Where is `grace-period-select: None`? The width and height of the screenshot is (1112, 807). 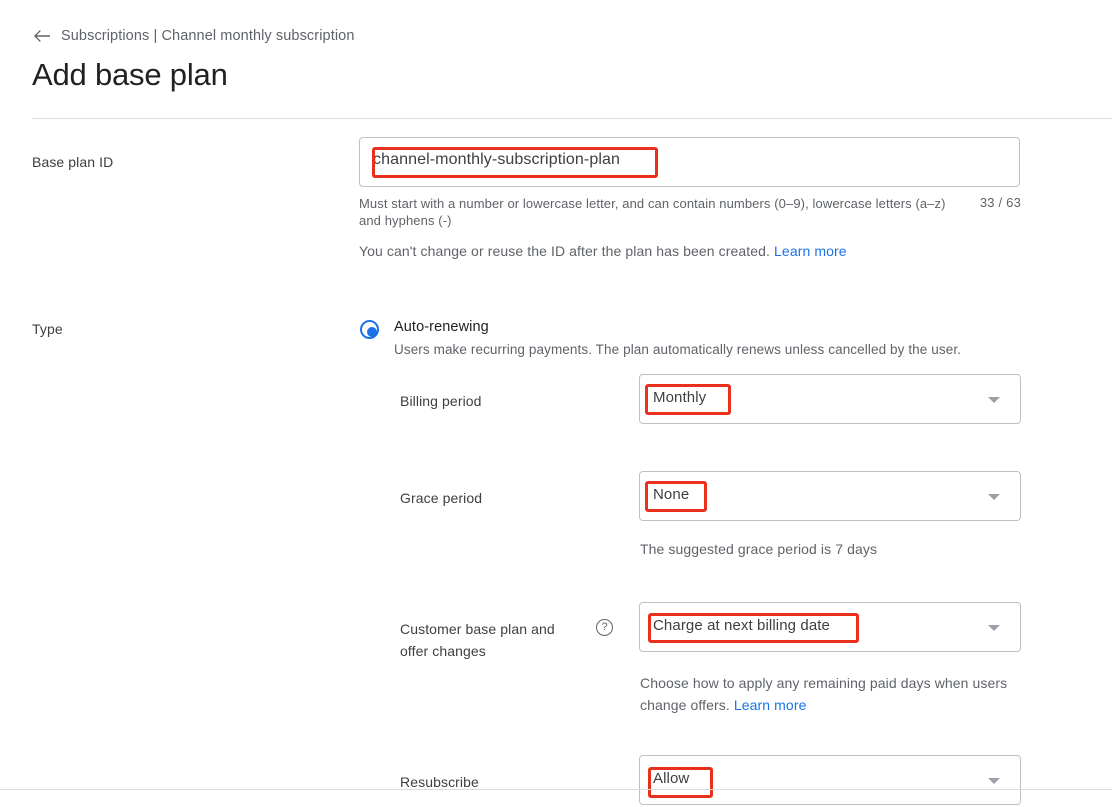
grace-period-select: None is located at coordinates (830, 496).